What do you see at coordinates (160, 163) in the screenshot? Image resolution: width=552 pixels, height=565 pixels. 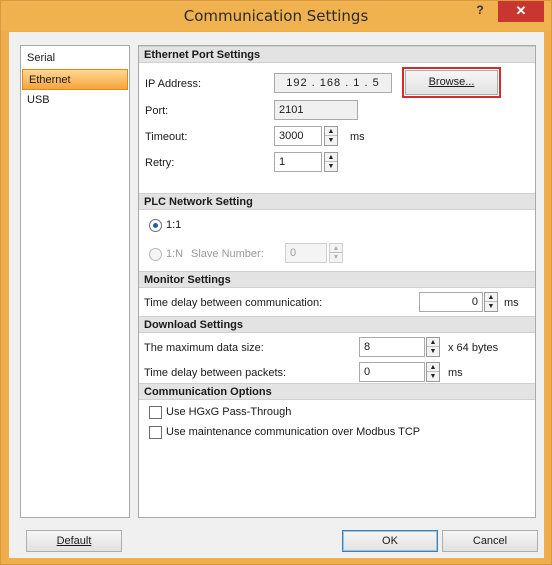 I see `retry-label: Retry:` at bounding box center [160, 163].